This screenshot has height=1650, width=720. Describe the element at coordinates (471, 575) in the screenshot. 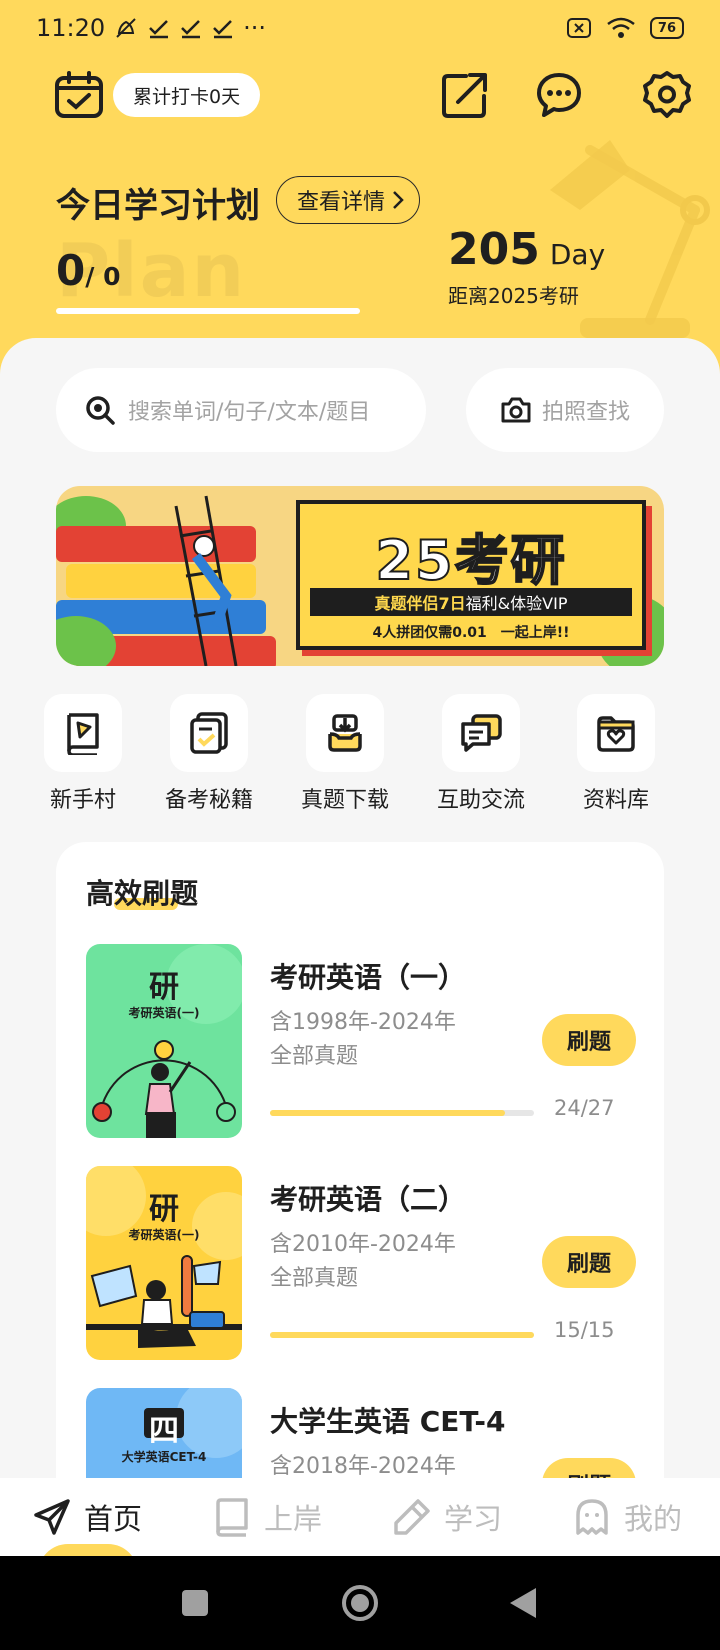

I see `banner-panel: 25考研 真题伴侣7日 福利&体验VIP 4人拼团仅需0.01 一起上岸!!` at that location.